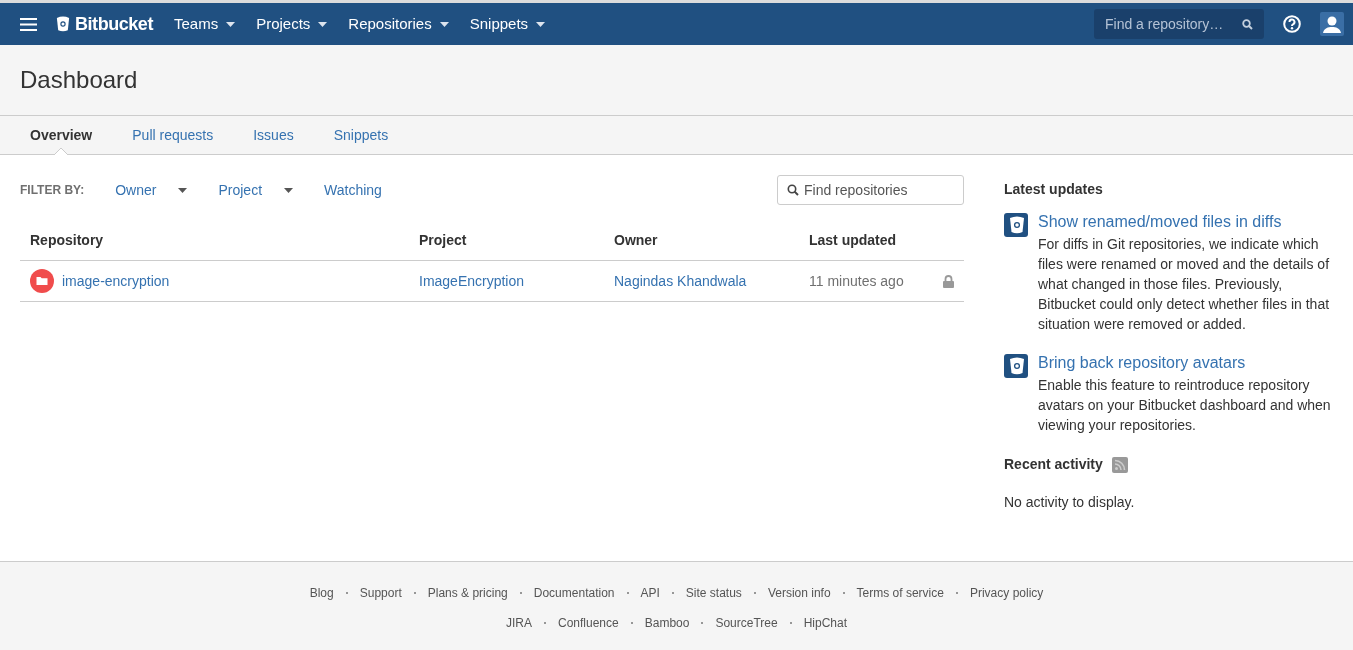 This screenshot has height=650, width=1353. I want to click on filter-option: Owner, so click(151, 190).